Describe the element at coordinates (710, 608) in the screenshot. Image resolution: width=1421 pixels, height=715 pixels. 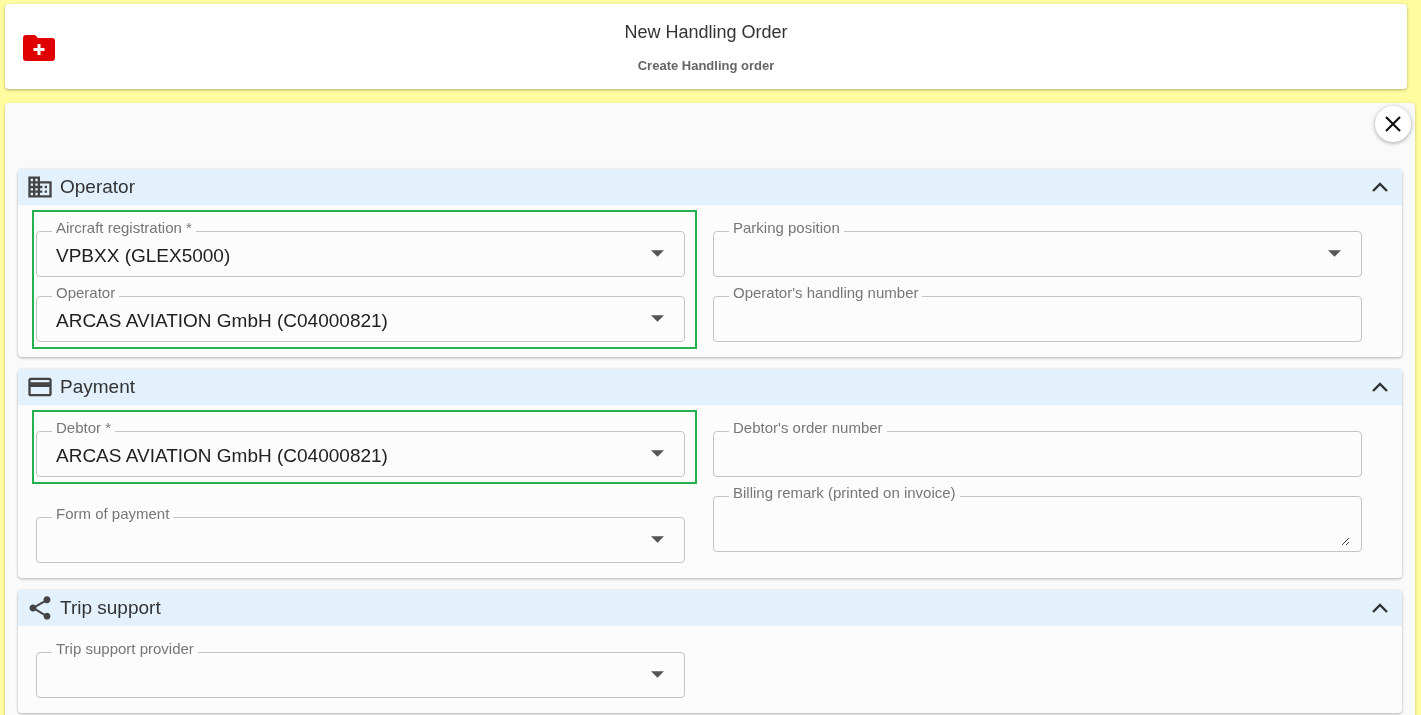
I see `section-header: Trip support` at that location.